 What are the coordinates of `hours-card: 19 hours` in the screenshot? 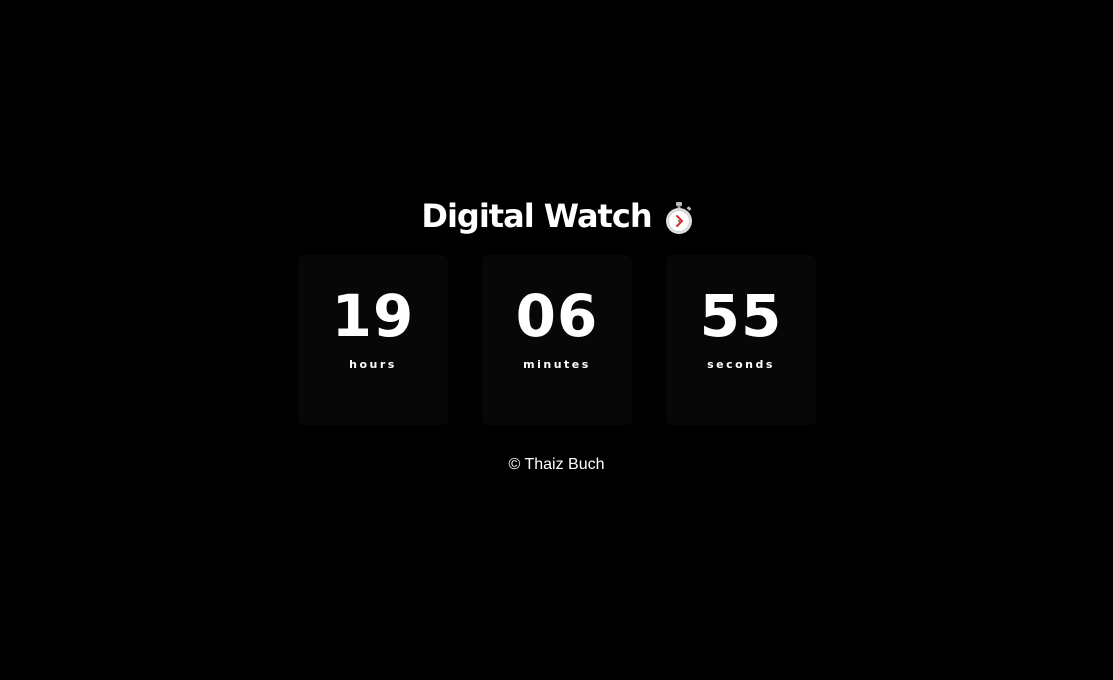 It's located at (373, 340).